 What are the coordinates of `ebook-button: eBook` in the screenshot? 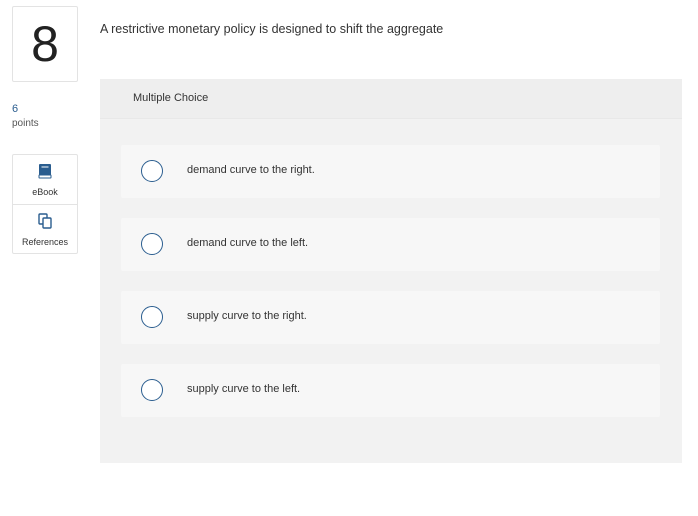 It's located at (45, 179).